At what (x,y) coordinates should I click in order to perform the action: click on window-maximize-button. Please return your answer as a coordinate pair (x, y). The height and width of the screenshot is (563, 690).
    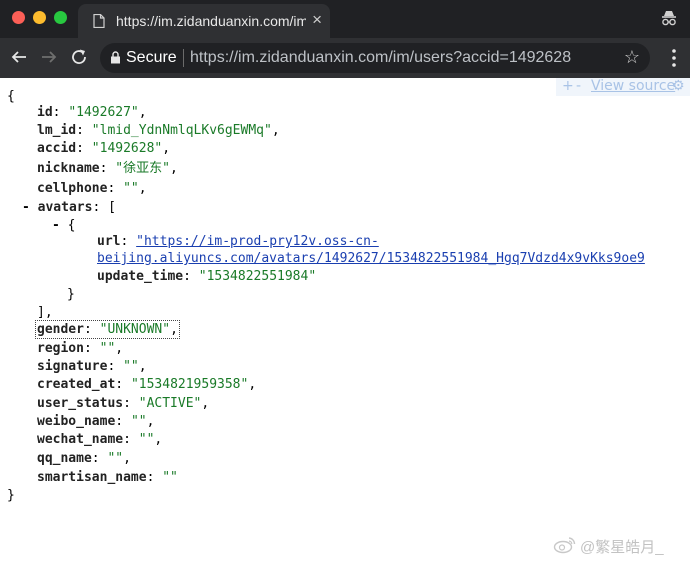
    Looking at the image, I should click on (60, 17).